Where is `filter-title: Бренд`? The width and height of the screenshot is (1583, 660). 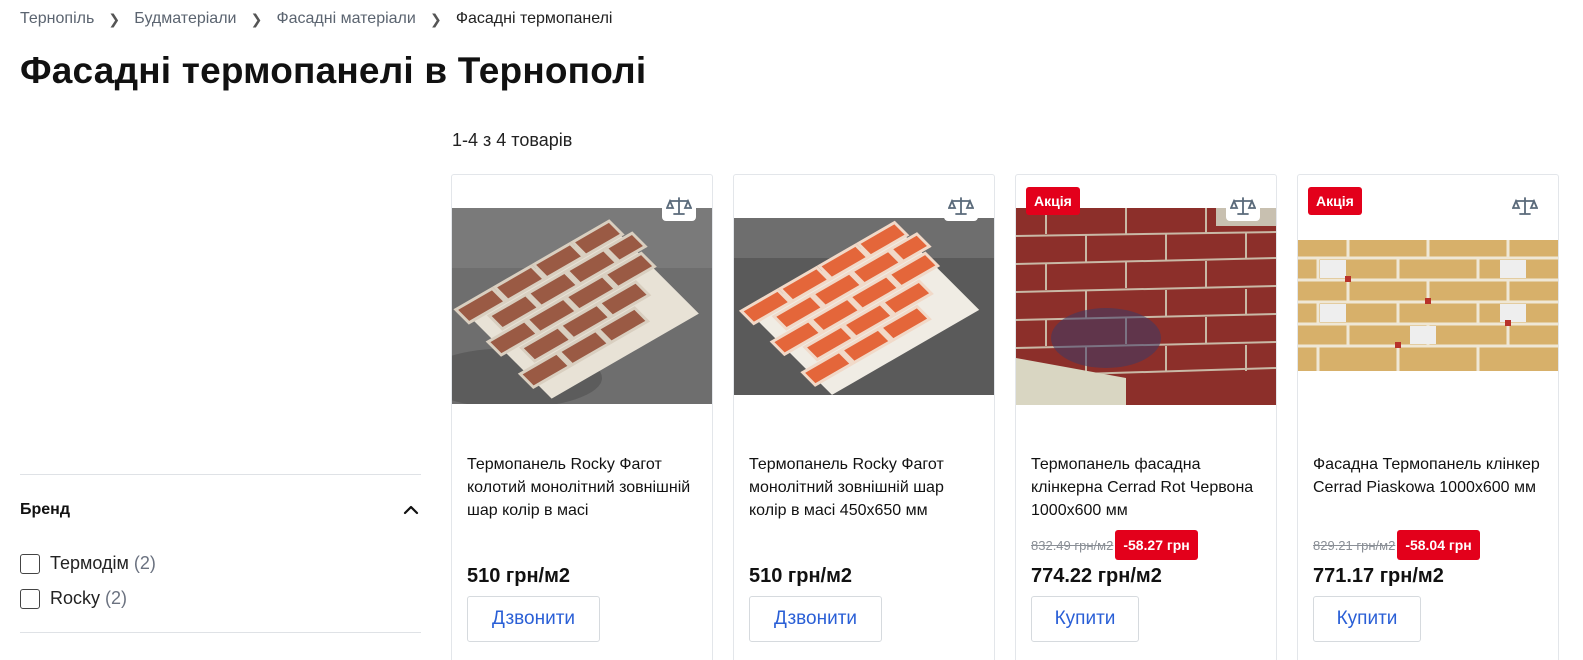
filter-title: Бренд is located at coordinates (45, 509).